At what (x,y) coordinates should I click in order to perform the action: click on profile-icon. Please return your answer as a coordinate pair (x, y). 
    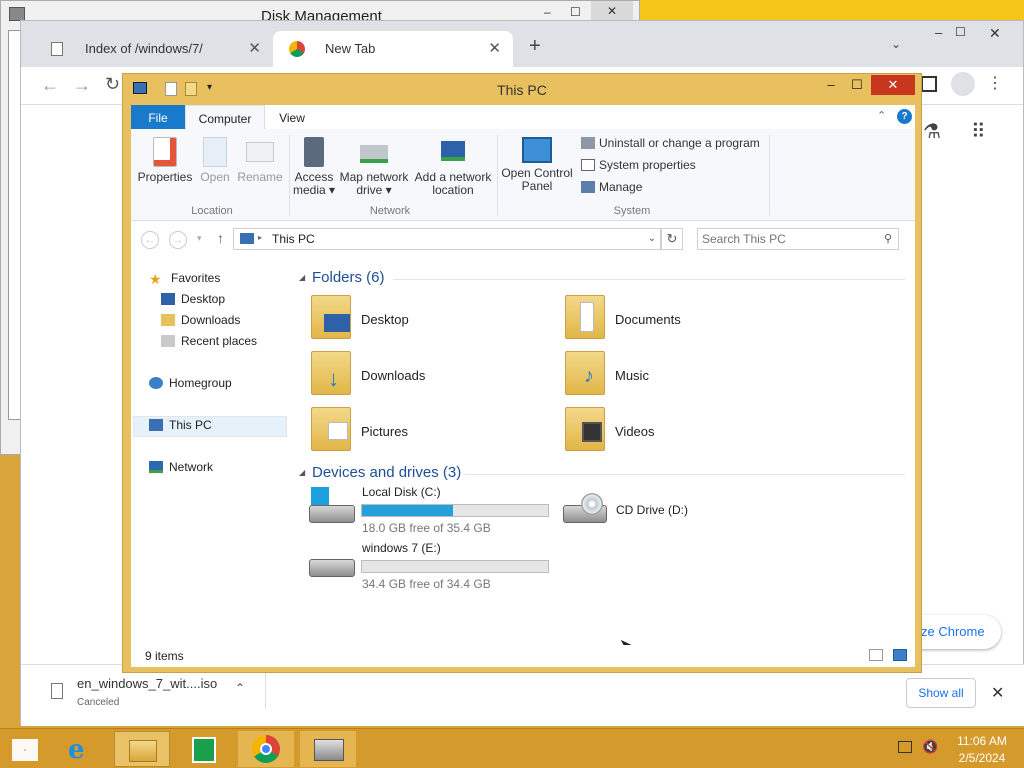
    Looking at the image, I should click on (963, 84).